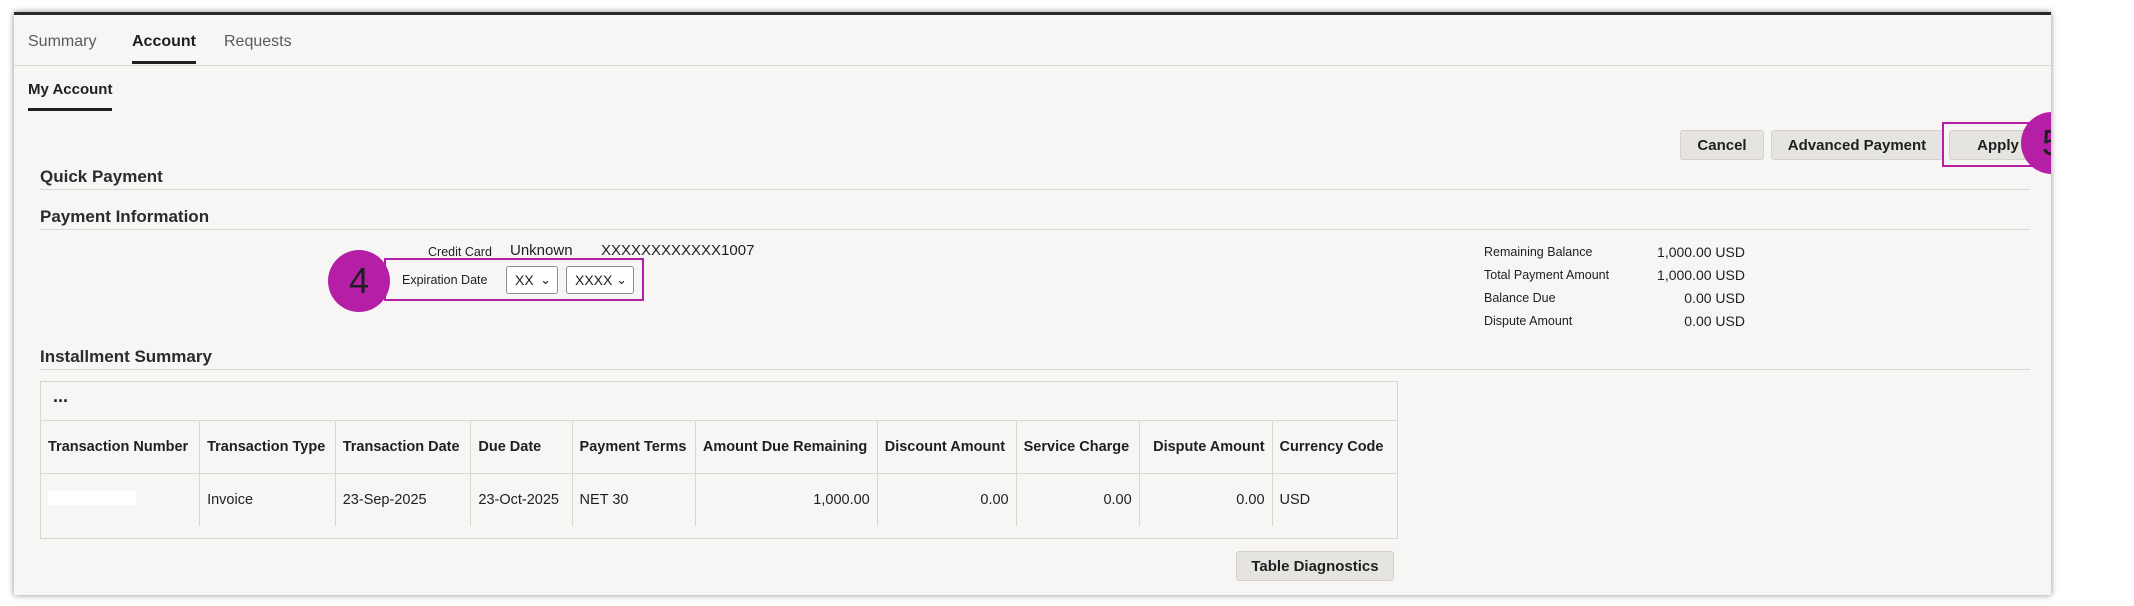  I want to click on column-header-amount-due-remaining: Amount Due Remaining, so click(786, 447).